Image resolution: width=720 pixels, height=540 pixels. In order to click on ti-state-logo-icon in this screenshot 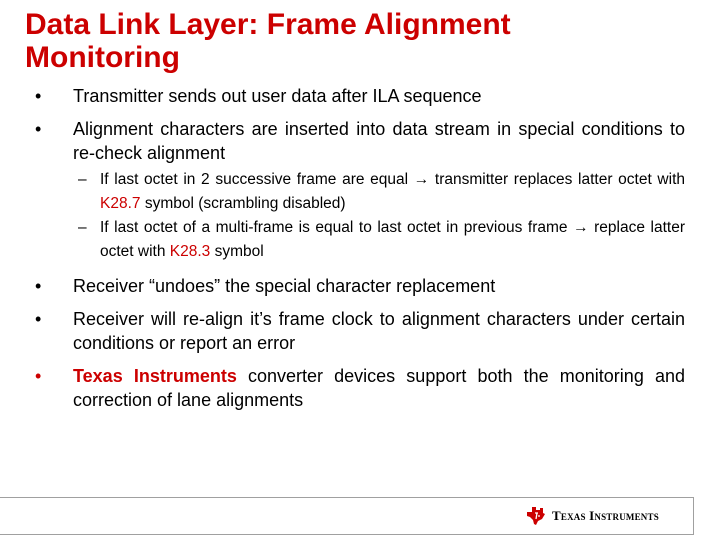, I will do `click(536, 516)`.